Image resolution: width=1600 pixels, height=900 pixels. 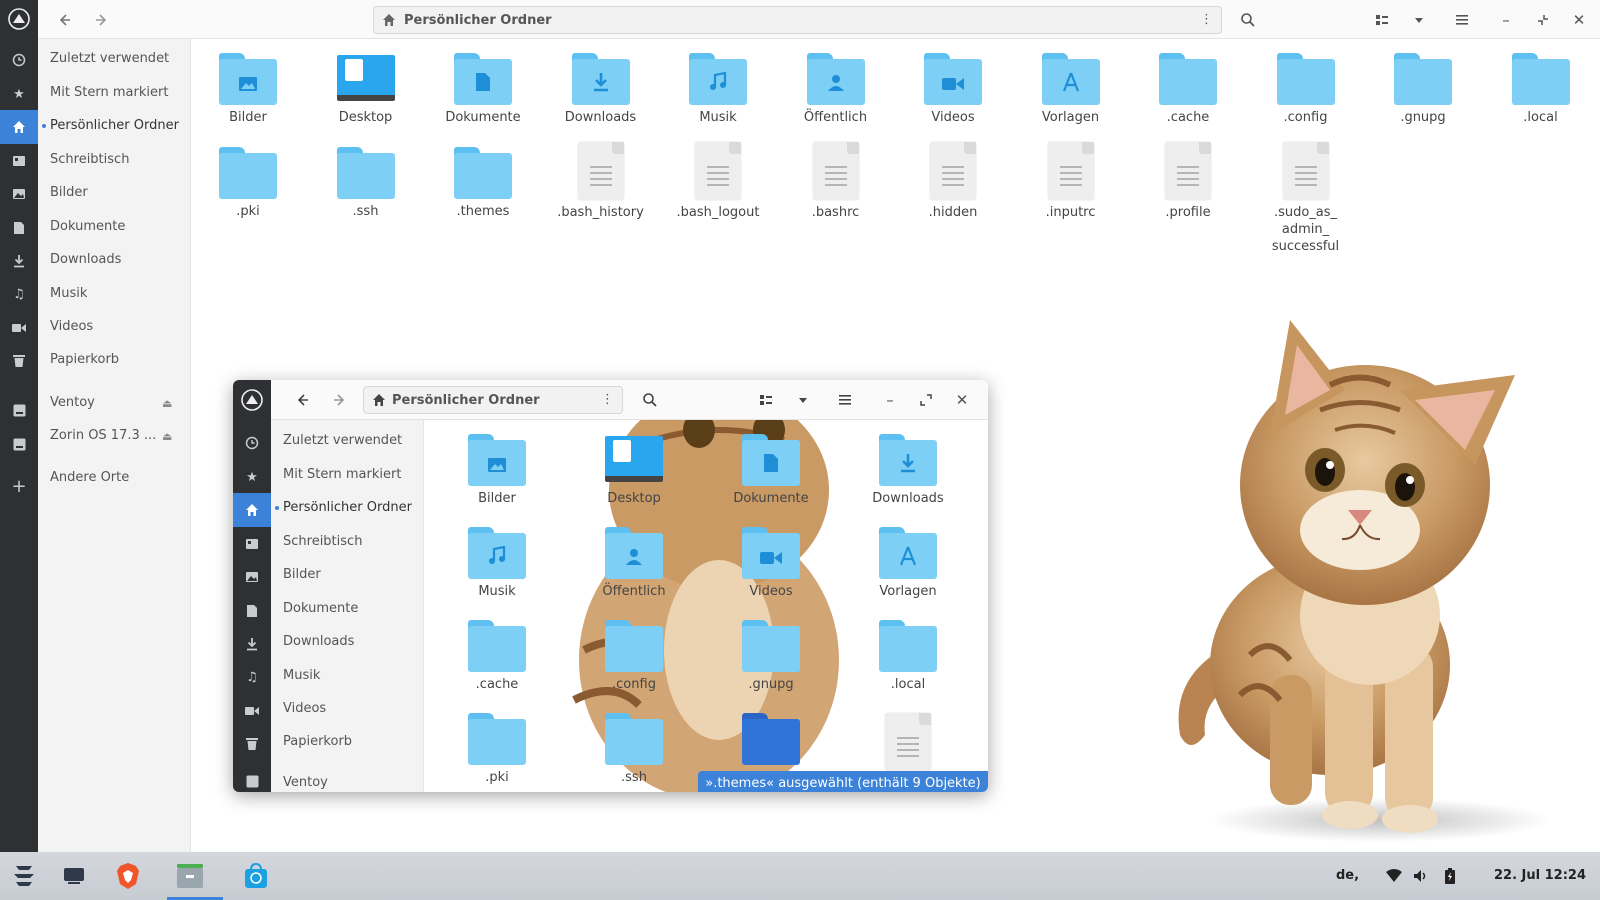 I want to click on file-item-profile: .profile, so click(x=1188, y=181).